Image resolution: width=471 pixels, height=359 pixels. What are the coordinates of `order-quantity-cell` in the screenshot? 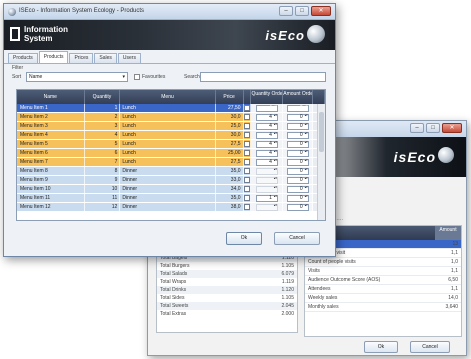 It's located at (267, 180).